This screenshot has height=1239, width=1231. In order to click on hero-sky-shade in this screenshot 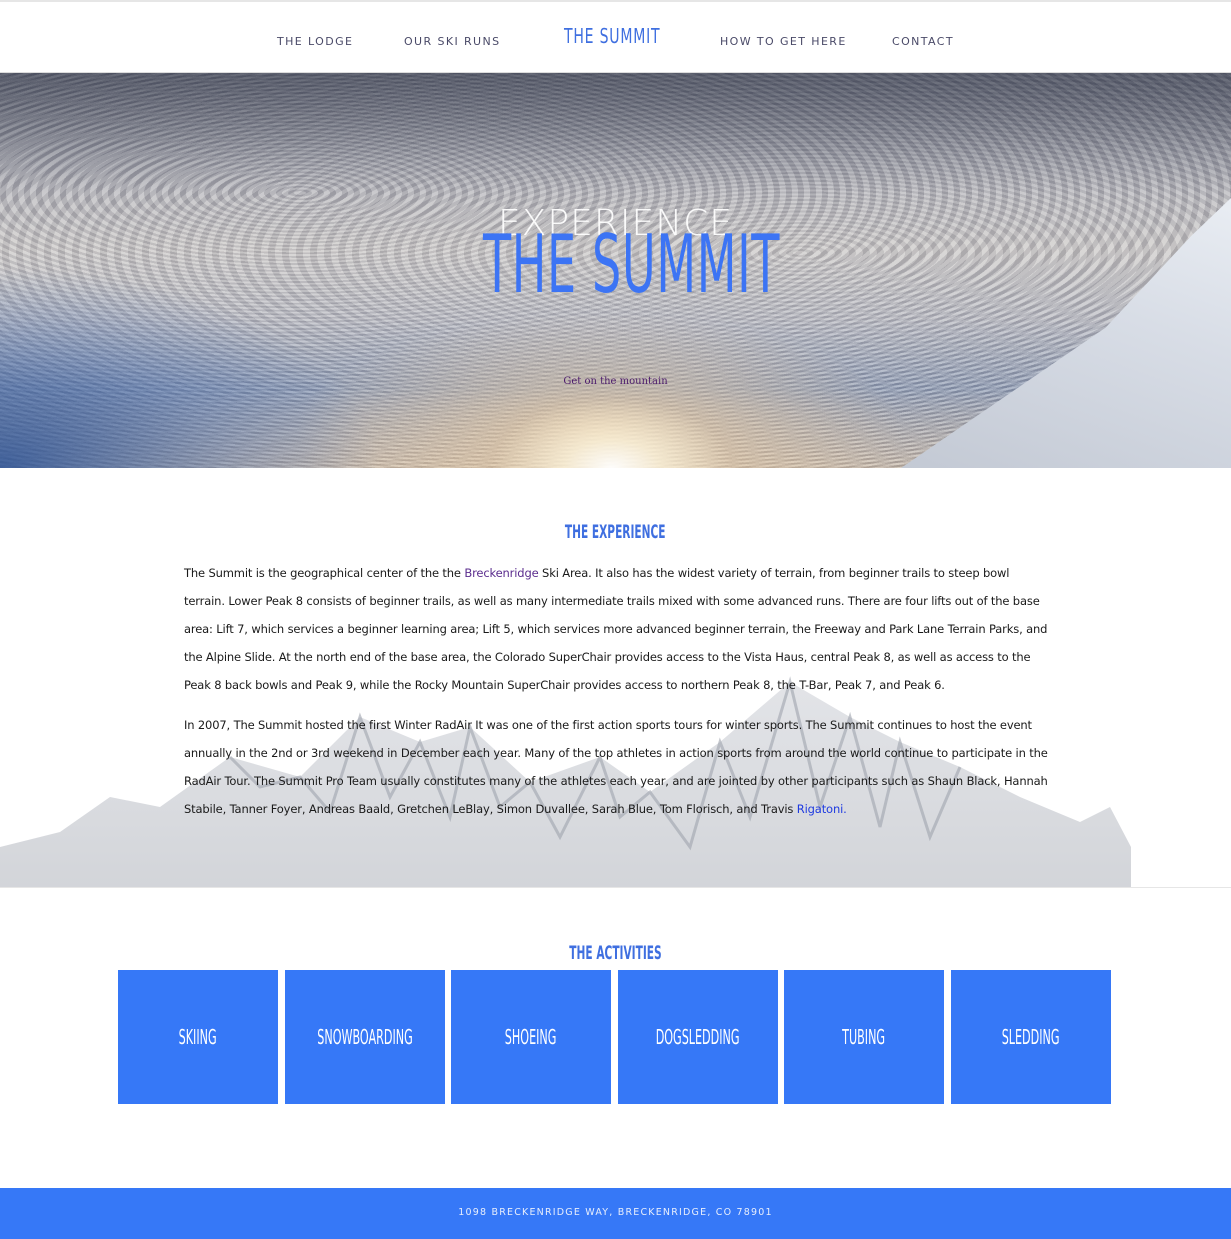, I will do `click(615, 133)`.